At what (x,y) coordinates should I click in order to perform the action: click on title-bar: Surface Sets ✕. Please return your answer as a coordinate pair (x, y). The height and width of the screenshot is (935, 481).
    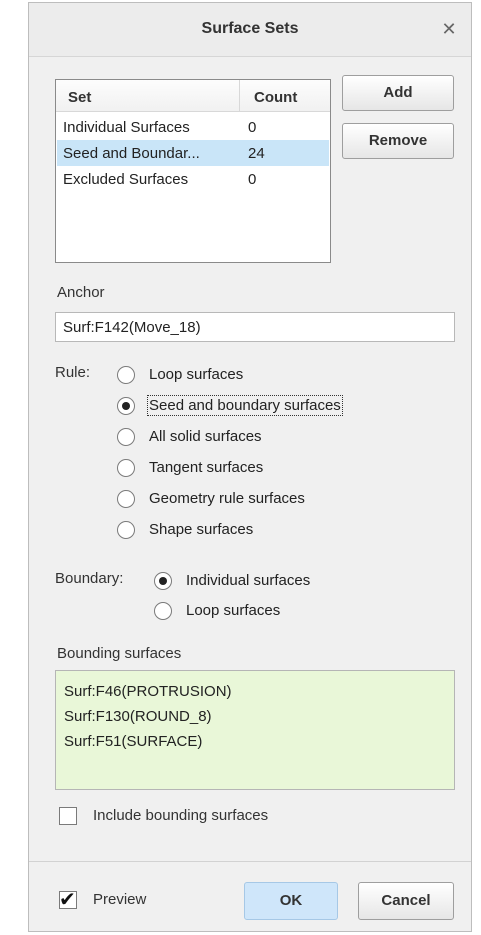
    Looking at the image, I should click on (250, 30).